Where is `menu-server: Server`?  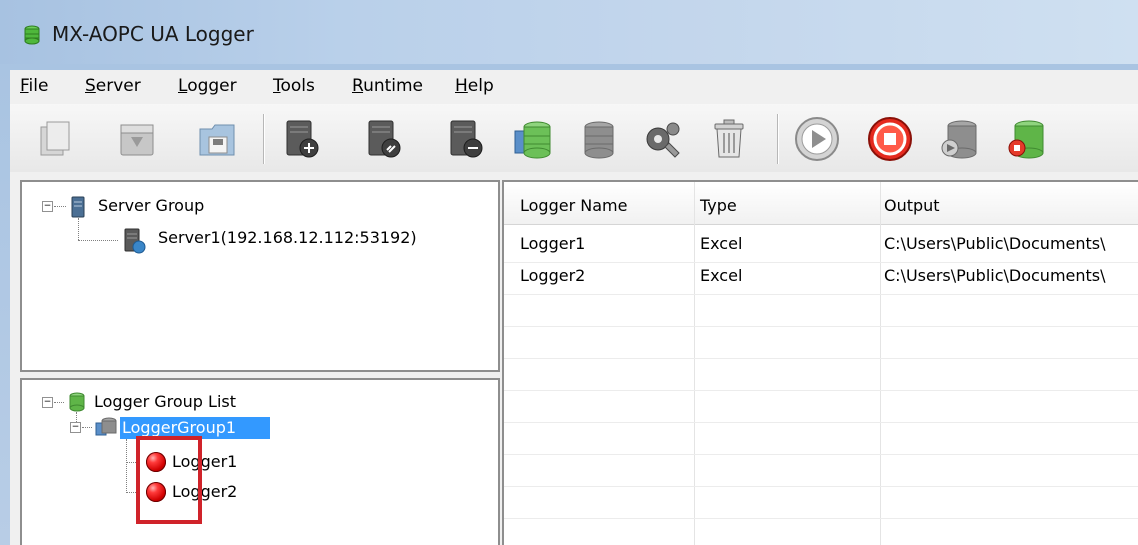 menu-server: Server is located at coordinates (113, 86).